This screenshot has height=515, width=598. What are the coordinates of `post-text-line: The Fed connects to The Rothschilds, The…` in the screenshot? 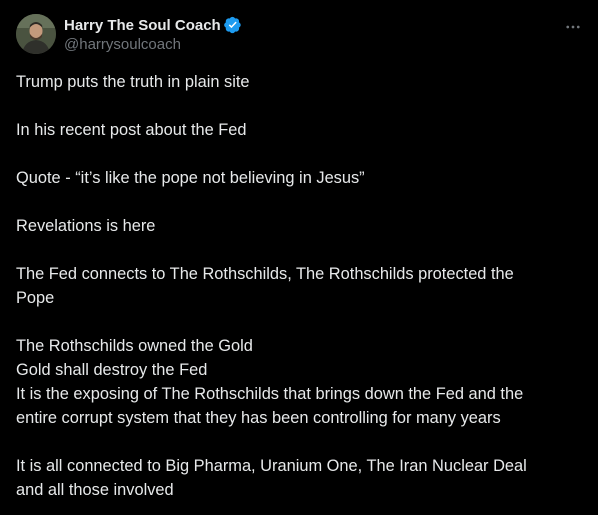 It's located at (265, 274).